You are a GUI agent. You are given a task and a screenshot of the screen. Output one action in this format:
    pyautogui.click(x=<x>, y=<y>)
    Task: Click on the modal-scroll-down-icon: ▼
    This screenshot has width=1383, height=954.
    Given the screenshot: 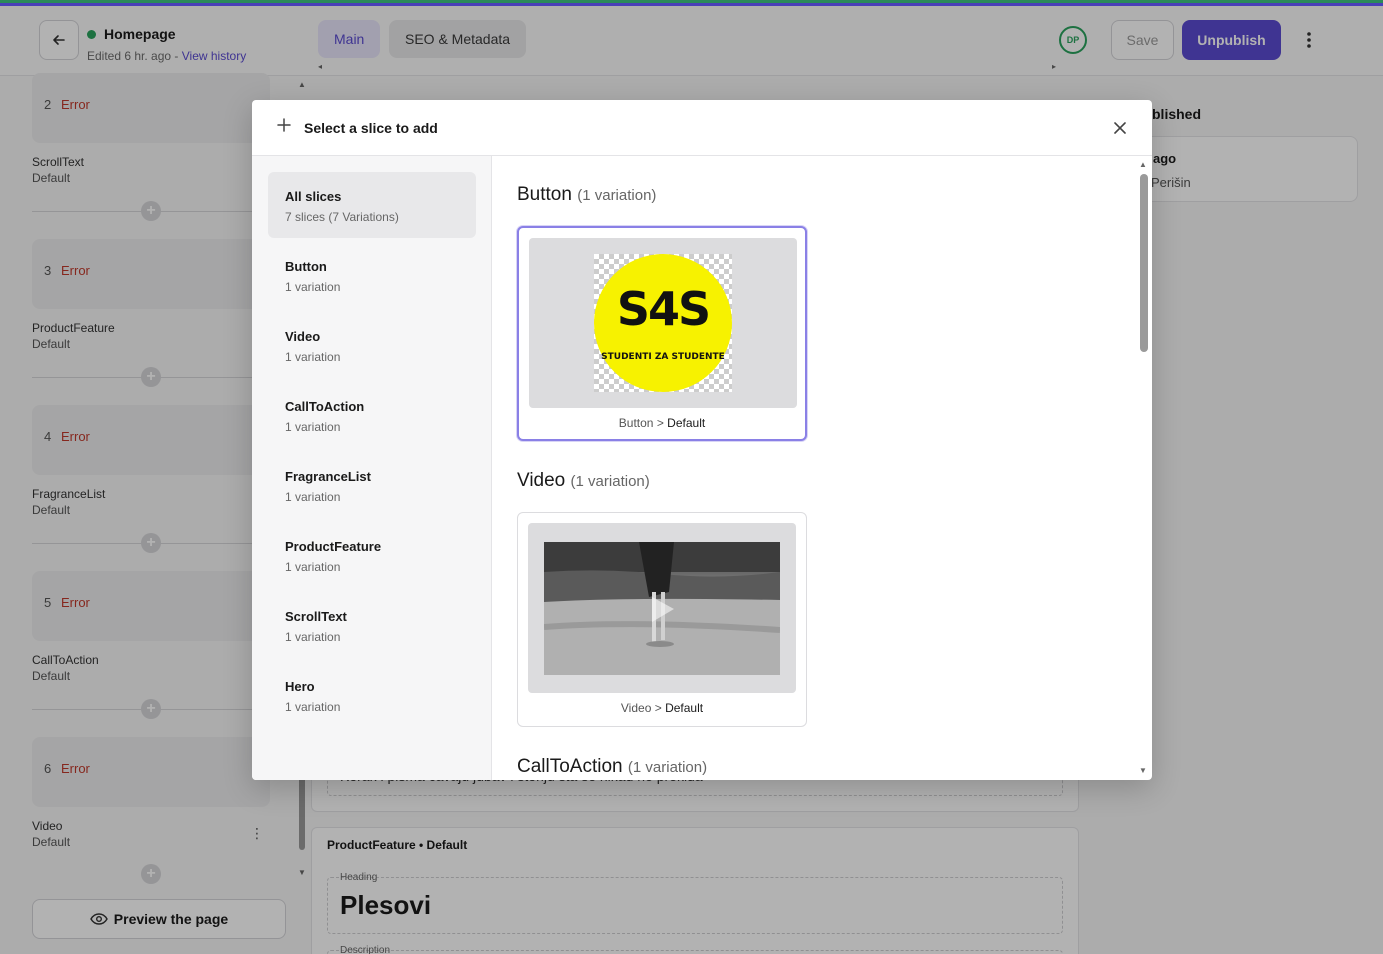 What is the action you would take?
    pyautogui.click(x=1143, y=770)
    